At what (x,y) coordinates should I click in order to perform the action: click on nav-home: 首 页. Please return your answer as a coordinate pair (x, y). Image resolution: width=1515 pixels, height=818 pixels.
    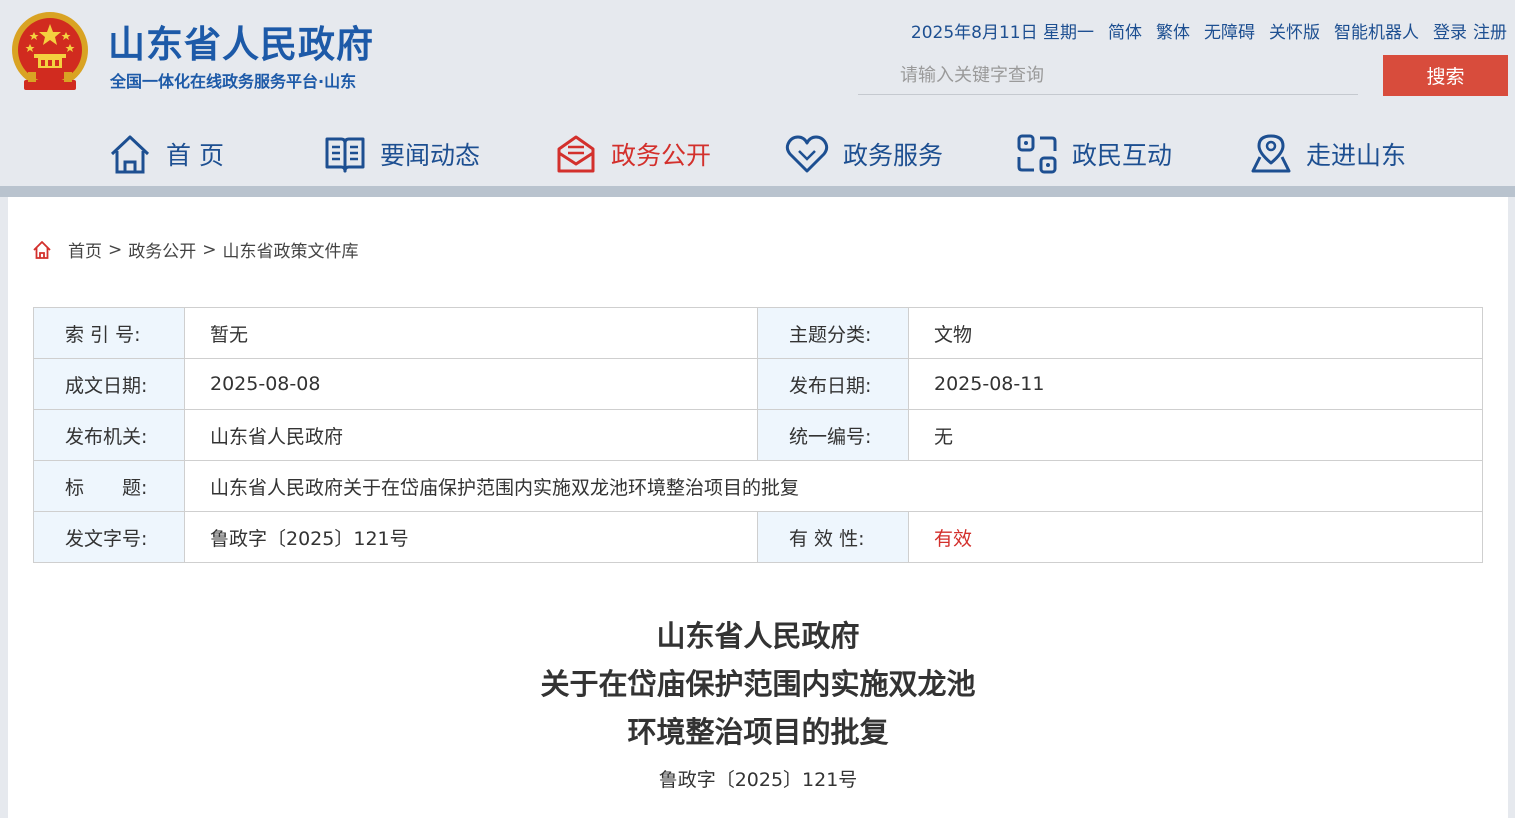
    Looking at the image, I should click on (166, 154).